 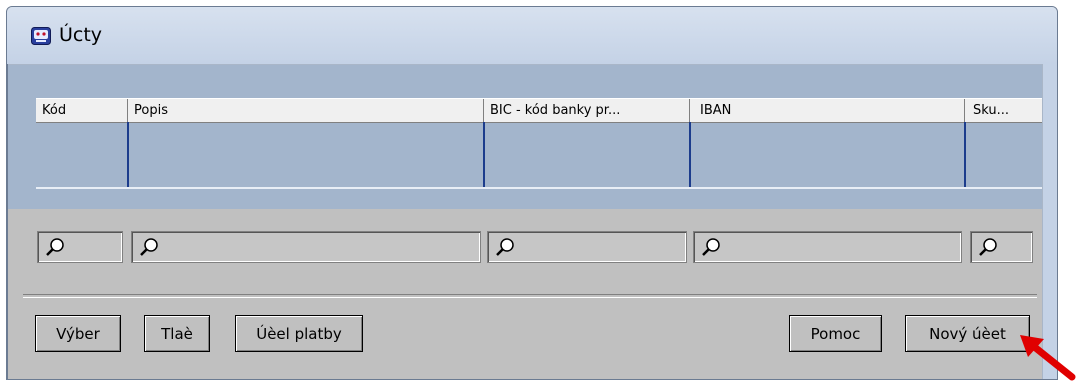 I want to click on filter-field-kod, so click(x=80, y=247).